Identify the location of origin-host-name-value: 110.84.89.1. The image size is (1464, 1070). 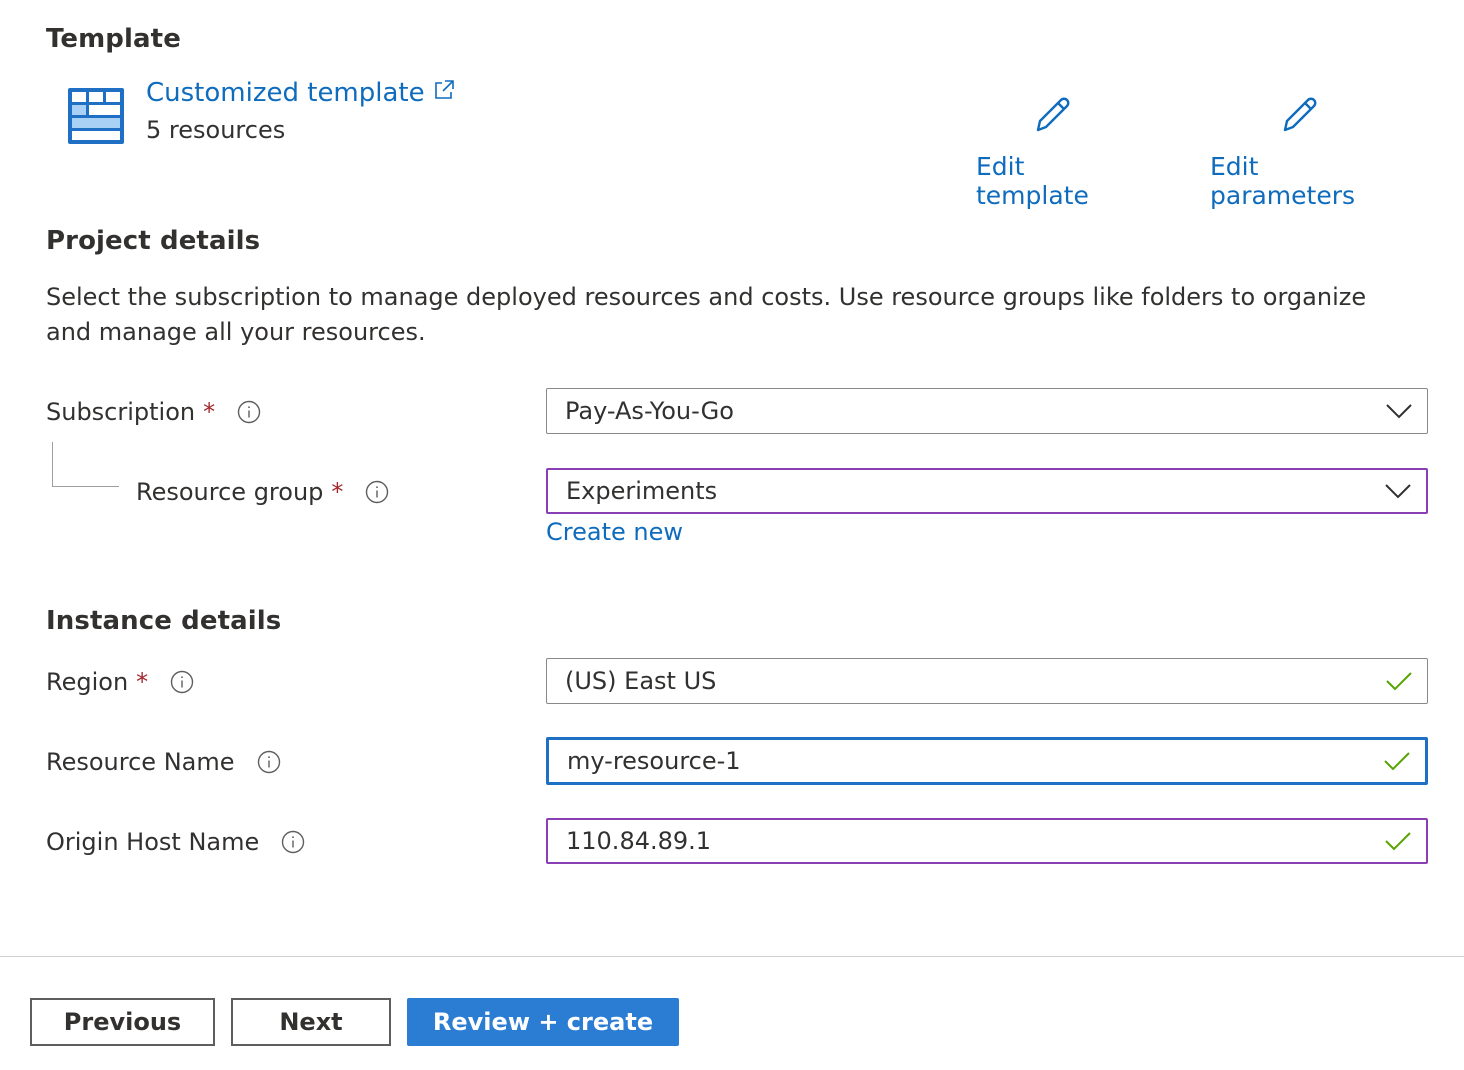
(639, 841).